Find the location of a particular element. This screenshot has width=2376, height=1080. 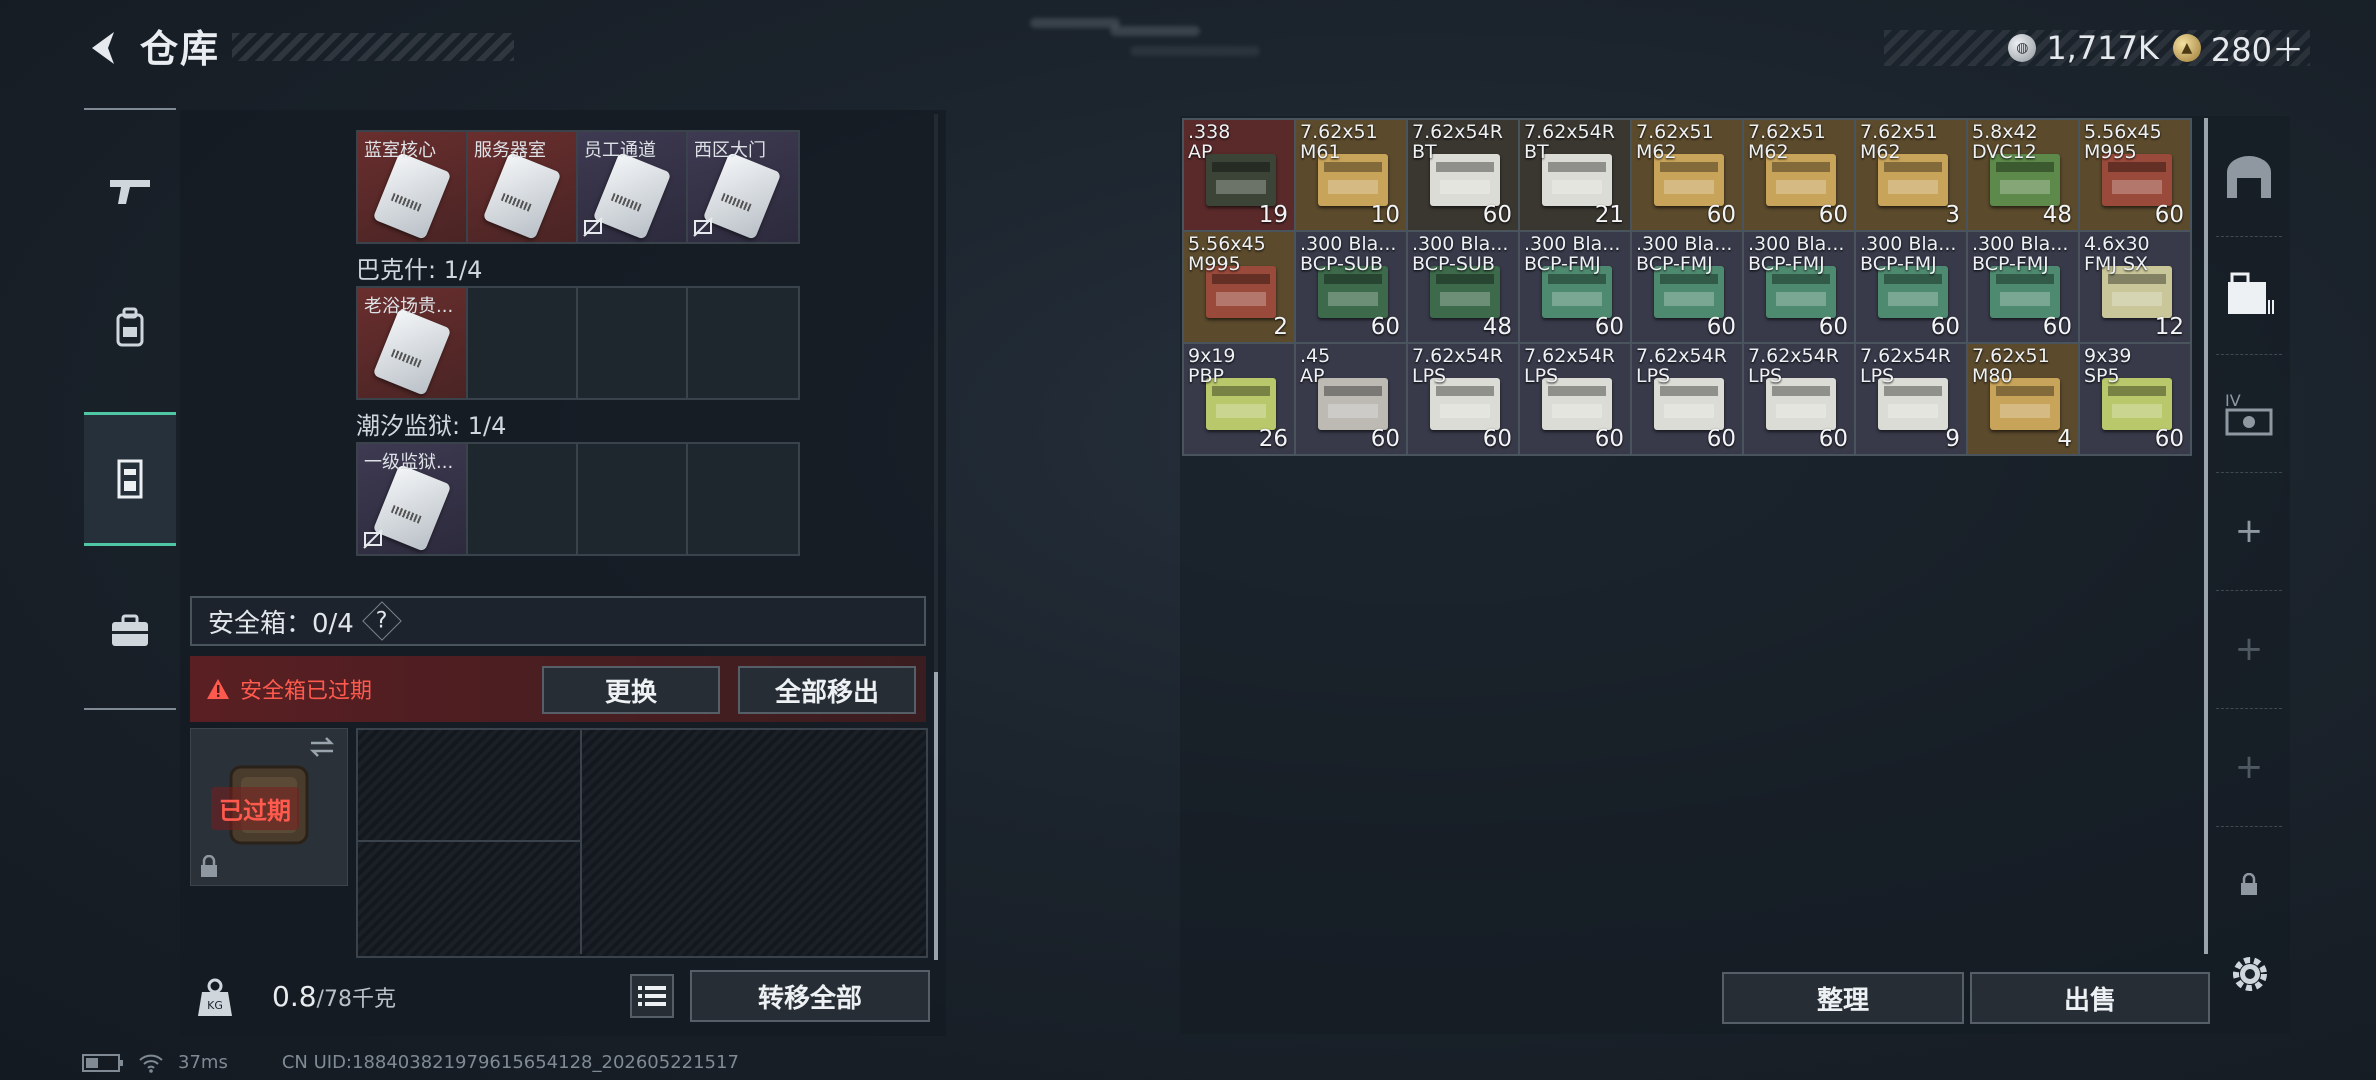

stash-tab-locked is located at coordinates (2249, 885).